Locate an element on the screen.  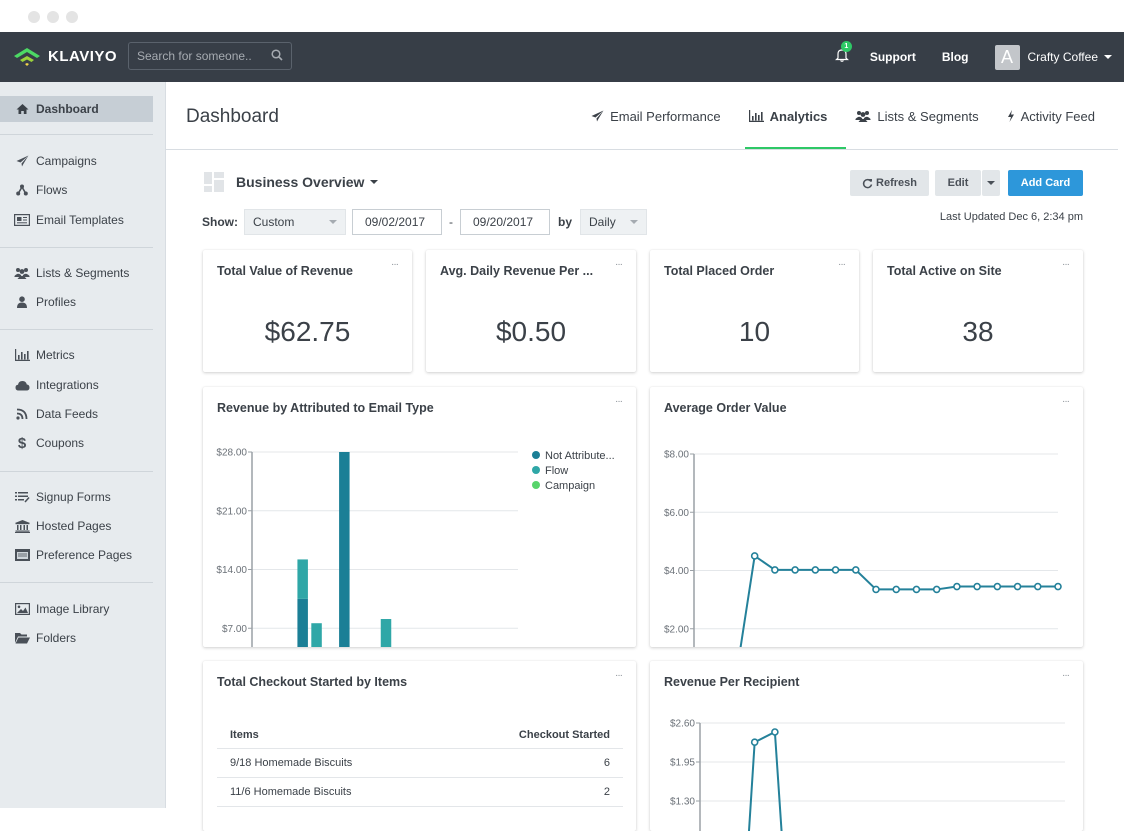
template-icon is located at coordinates (22, 220).